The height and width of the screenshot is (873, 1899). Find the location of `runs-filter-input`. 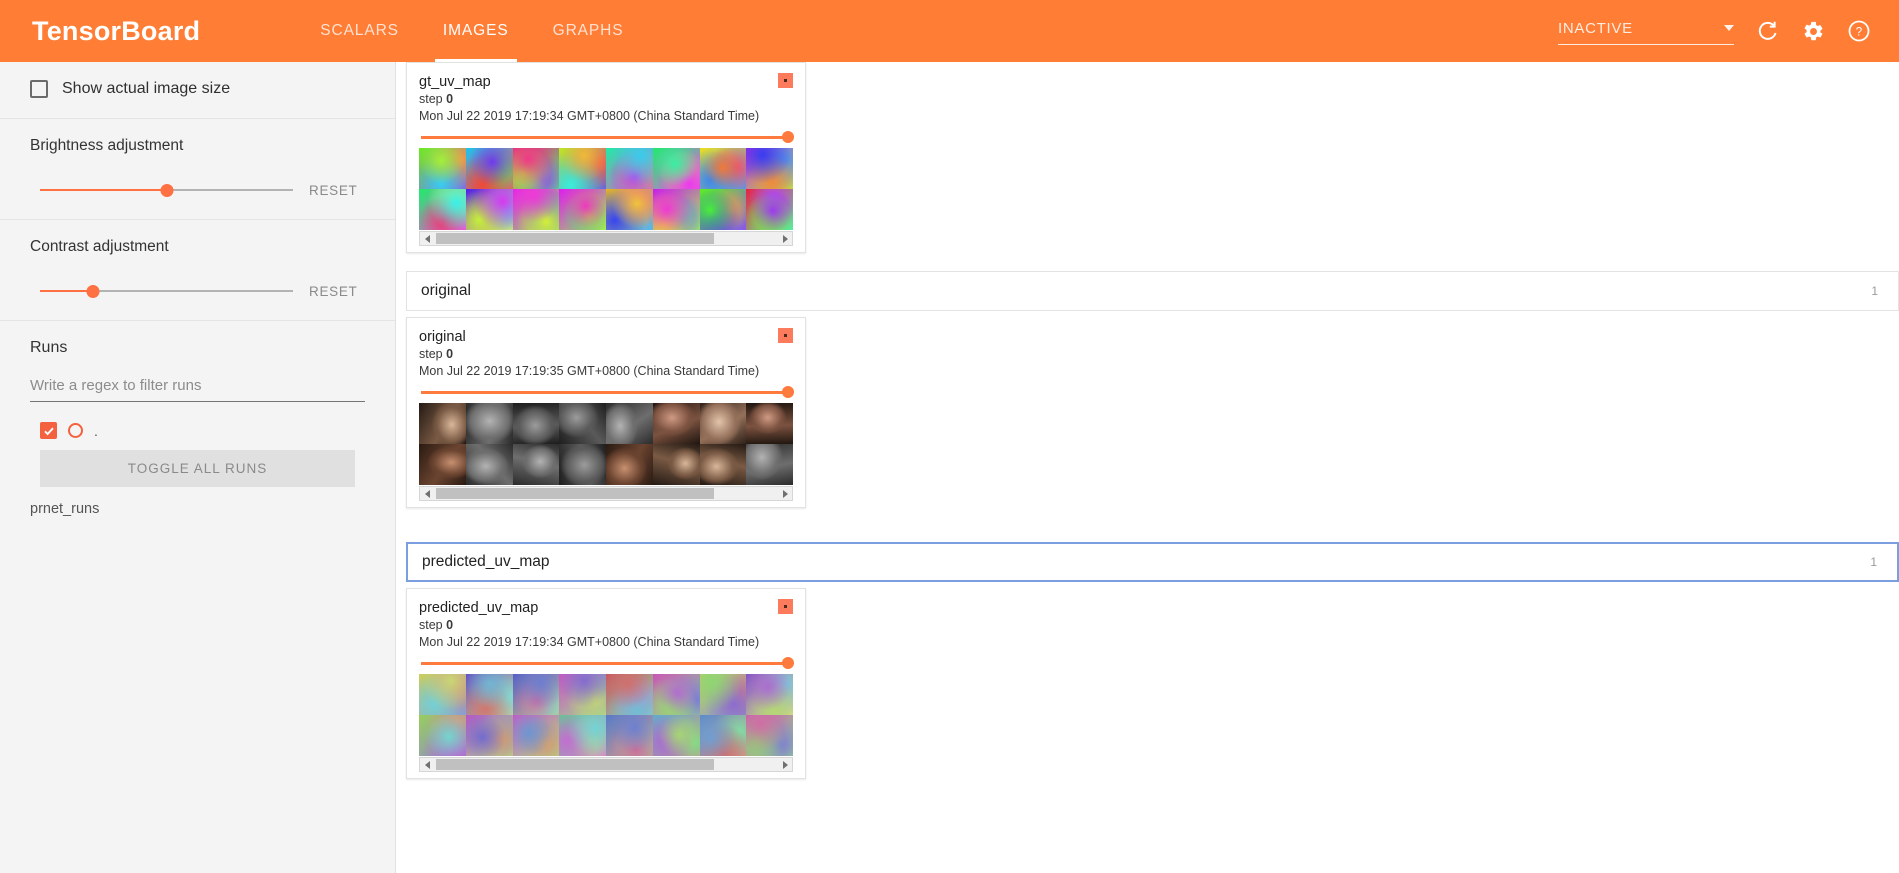

runs-filter-input is located at coordinates (197, 388).